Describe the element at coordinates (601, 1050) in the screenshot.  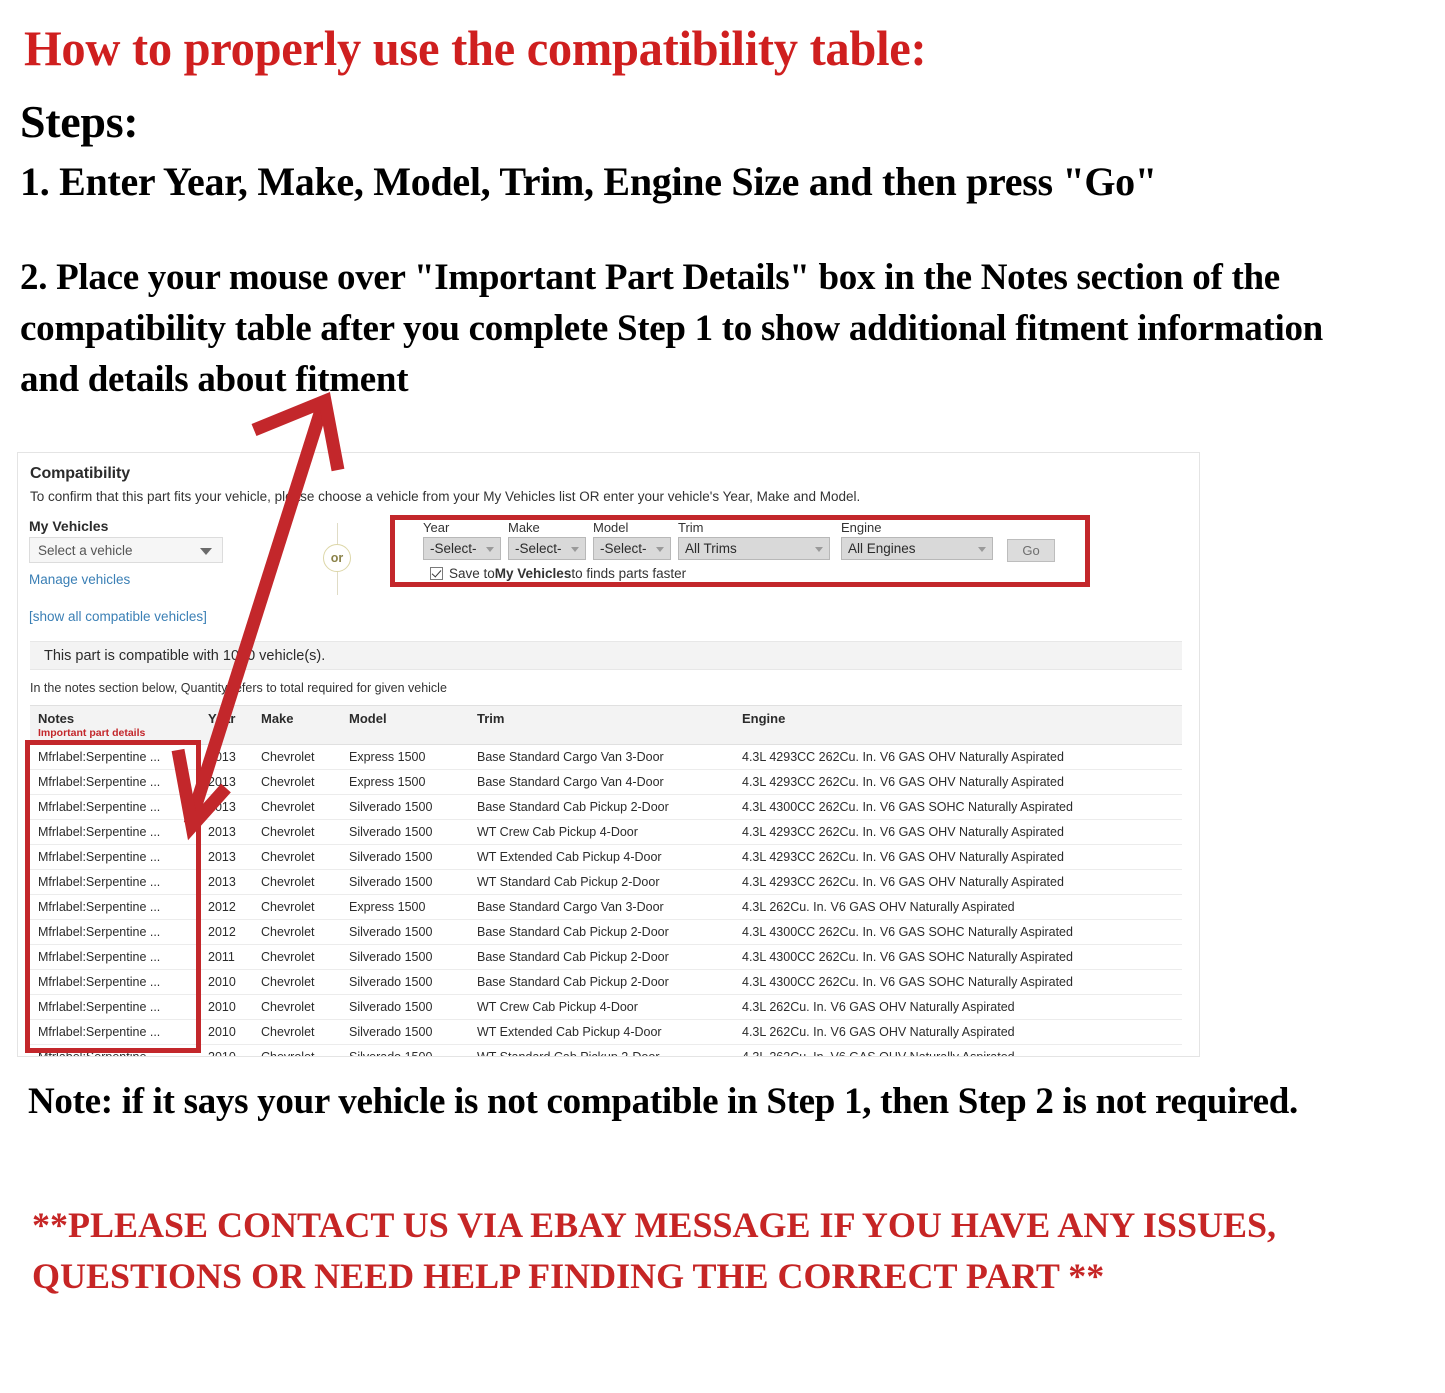
I see `cell-trim: WT Standard Cab Pickup 2-Door` at that location.